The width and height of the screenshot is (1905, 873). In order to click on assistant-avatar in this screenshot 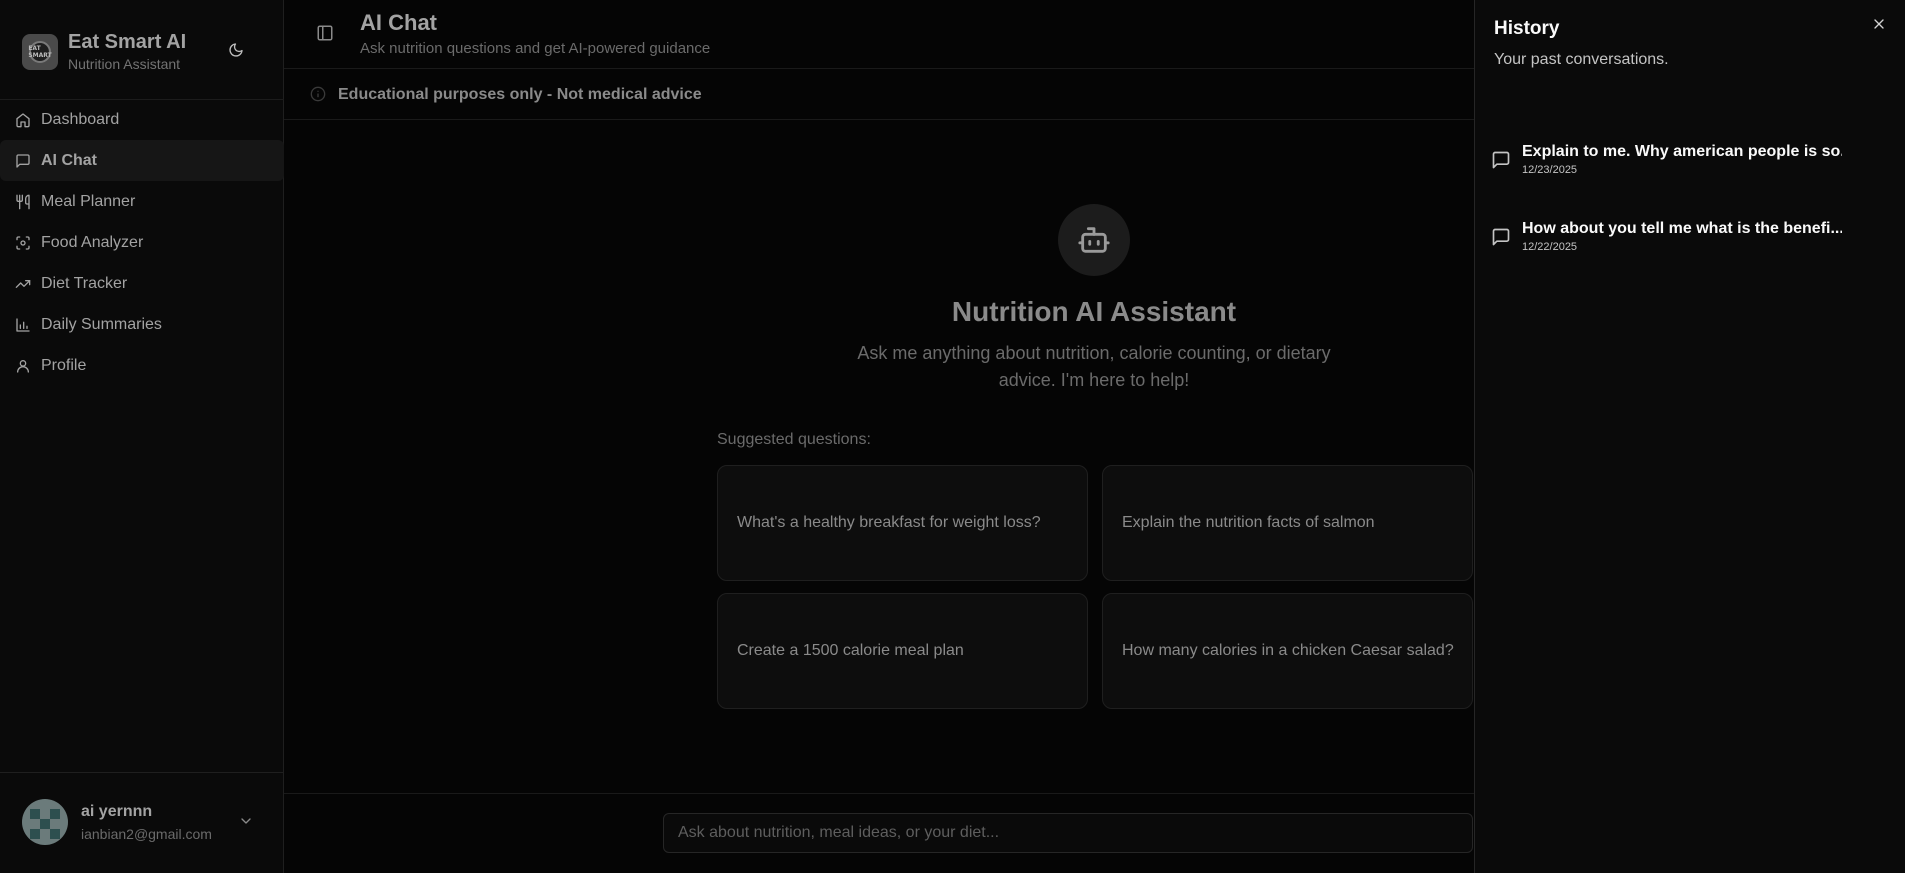, I will do `click(1094, 240)`.